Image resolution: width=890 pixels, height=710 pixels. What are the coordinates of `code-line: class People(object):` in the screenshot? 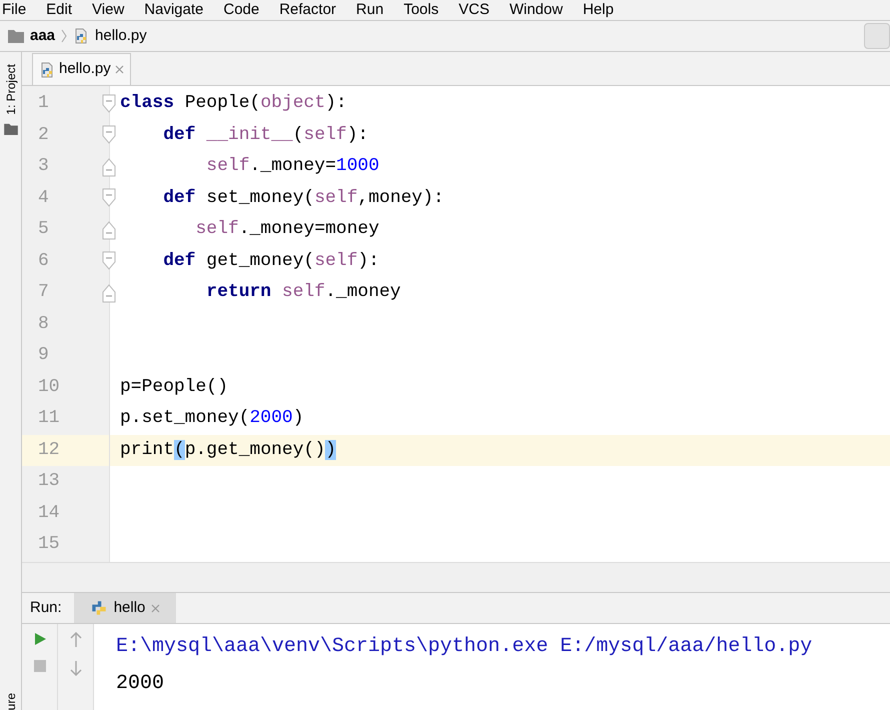 It's located at (233, 104).